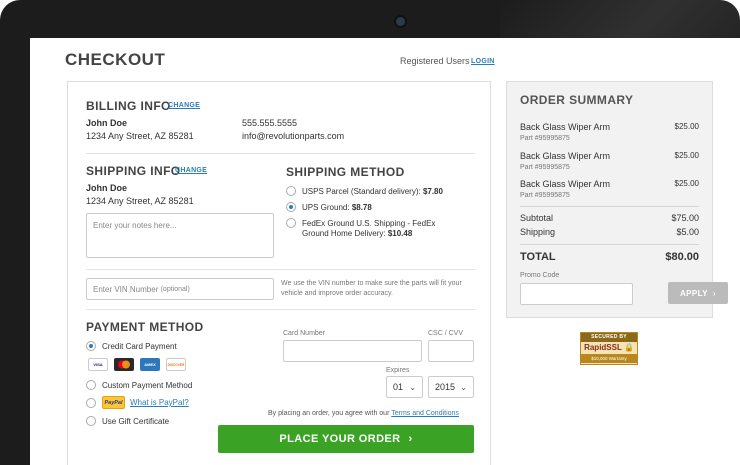 Image resolution: width=740 pixels, height=465 pixels. I want to click on billing-email: info@revolutionparts.com, so click(293, 136).